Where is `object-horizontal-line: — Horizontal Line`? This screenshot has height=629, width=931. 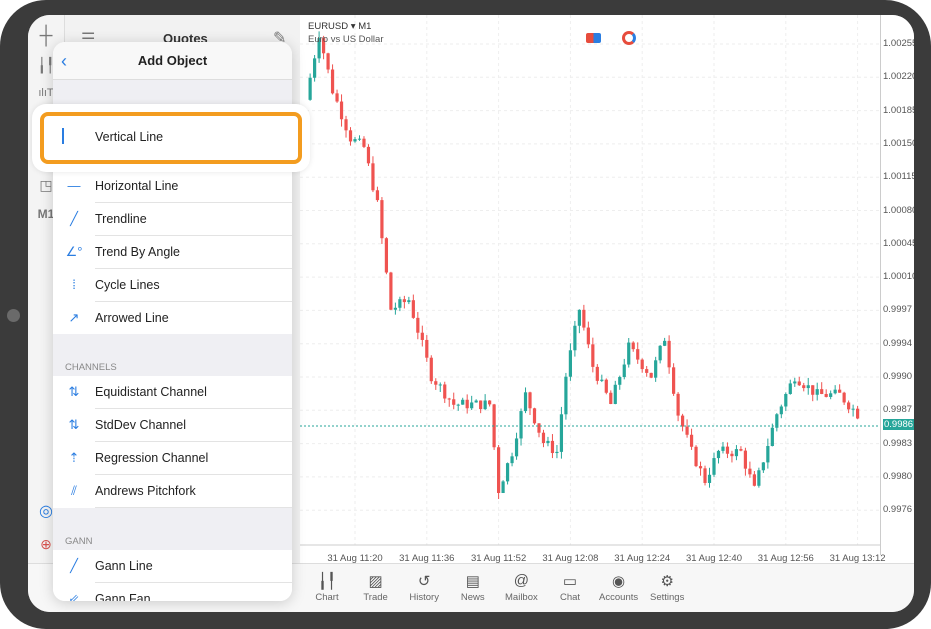
object-horizontal-line: — Horizontal Line is located at coordinates (172, 186).